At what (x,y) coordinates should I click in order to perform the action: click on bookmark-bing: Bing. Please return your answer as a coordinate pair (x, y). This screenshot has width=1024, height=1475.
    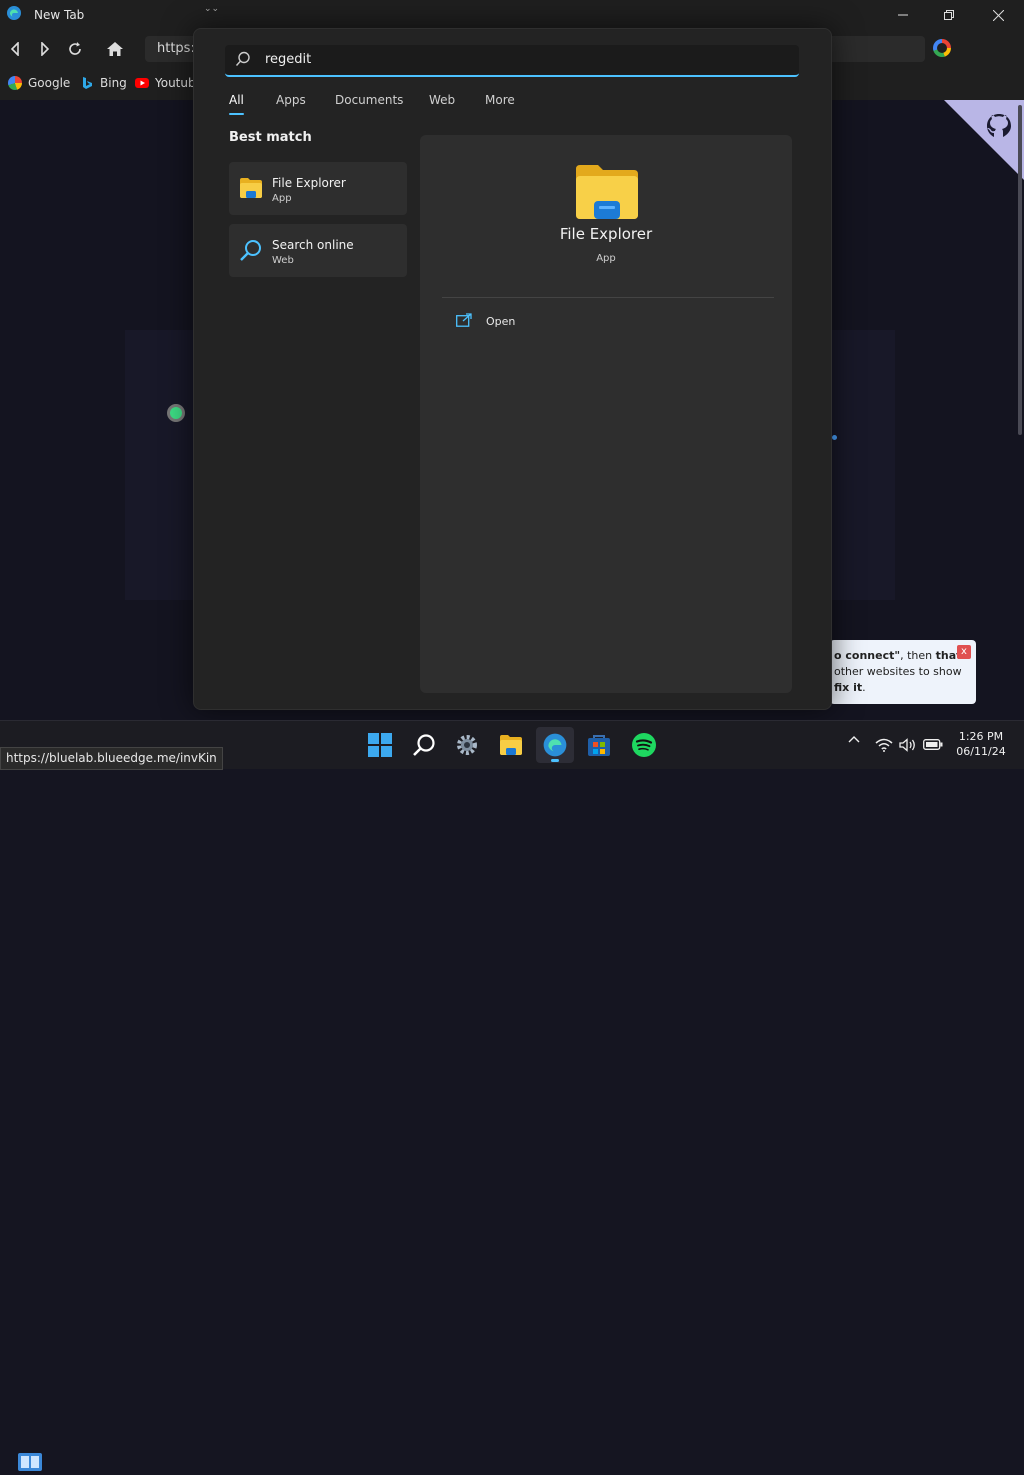
    Looking at the image, I should click on (103, 83).